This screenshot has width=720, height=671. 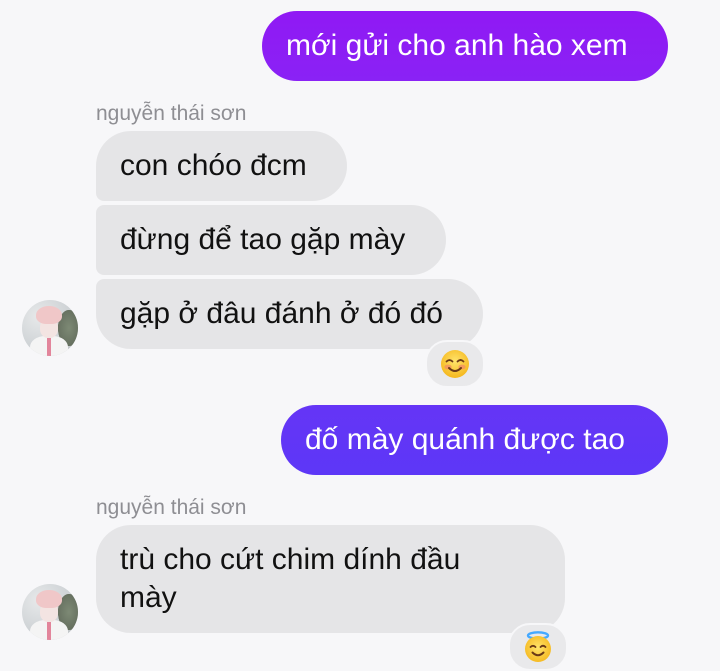 I want to click on incoming-message-bubble: trù cho cứt chim dính đầu mày, so click(x=330, y=579).